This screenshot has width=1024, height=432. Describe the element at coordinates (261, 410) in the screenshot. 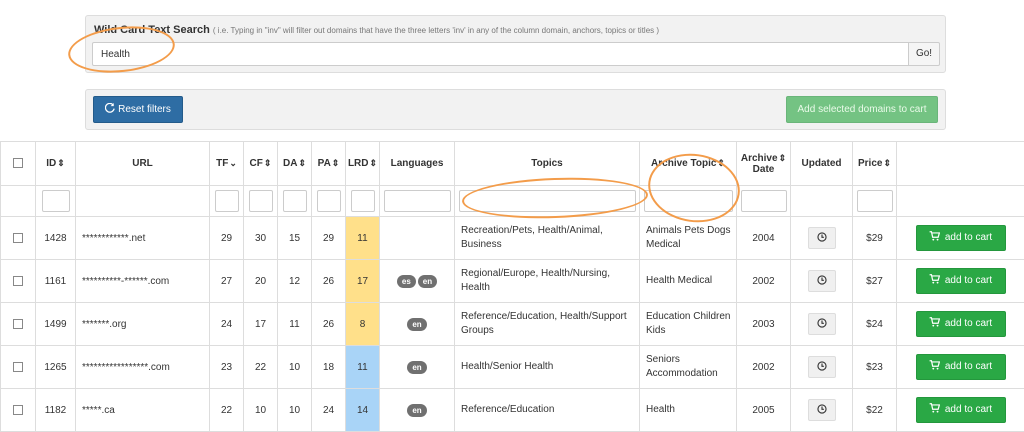

I see `cell-cf: 10` at that location.